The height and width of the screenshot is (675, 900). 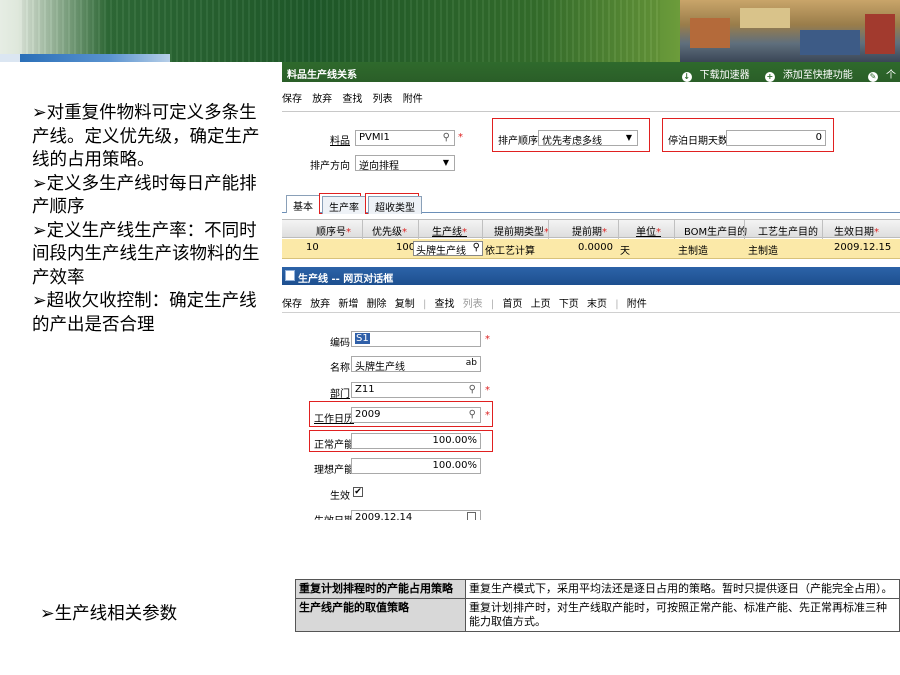 What do you see at coordinates (597, 304) in the screenshot?
I see `last-page-button: 末页` at bounding box center [597, 304].